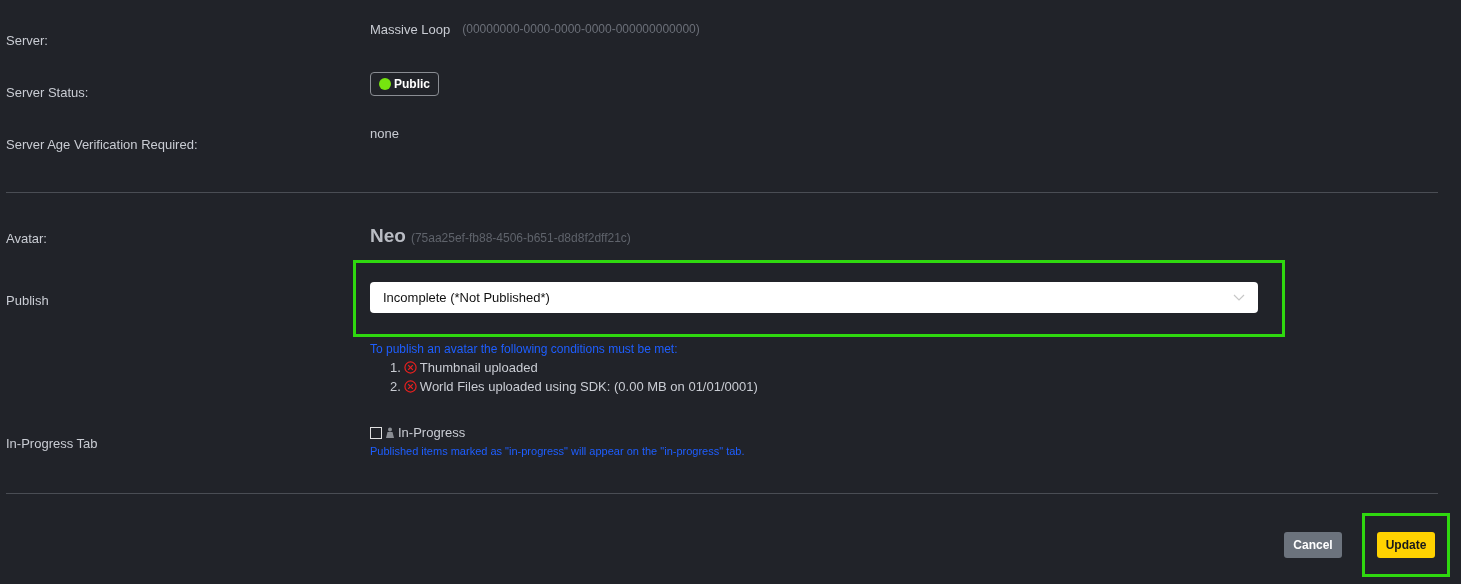 The image size is (1461, 584). What do you see at coordinates (404, 84) in the screenshot?
I see `status-badge: Public` at bounding box center [404, 84].